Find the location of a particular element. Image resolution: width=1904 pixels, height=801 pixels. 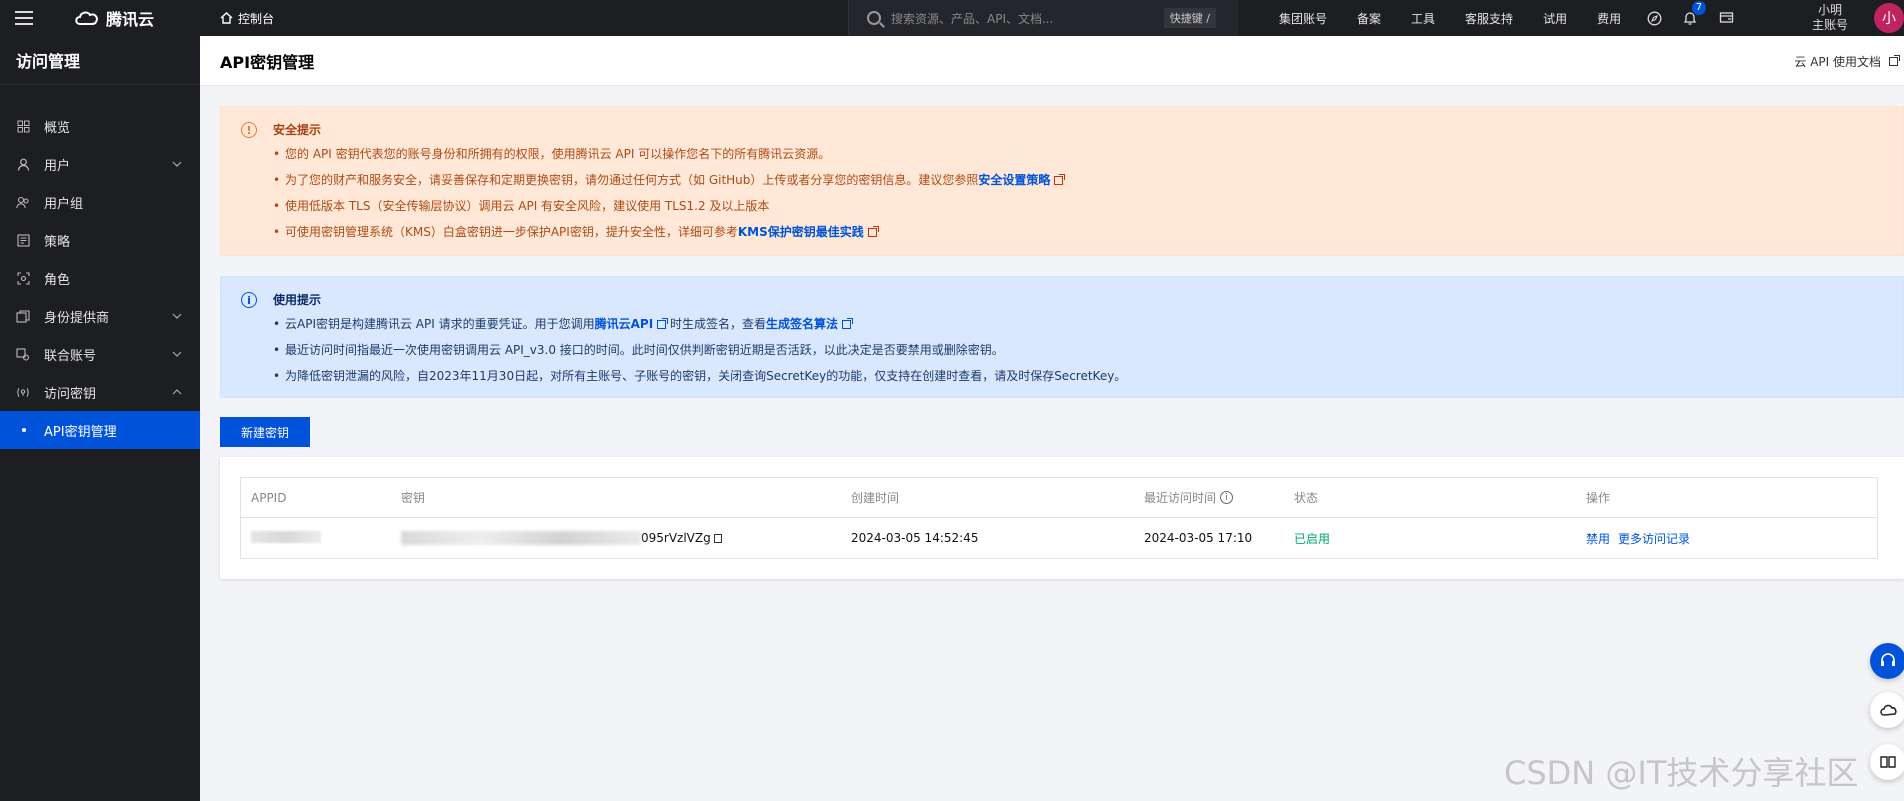

sidebar-item-label: 访问密钥 is located at coordinates (70, 394).